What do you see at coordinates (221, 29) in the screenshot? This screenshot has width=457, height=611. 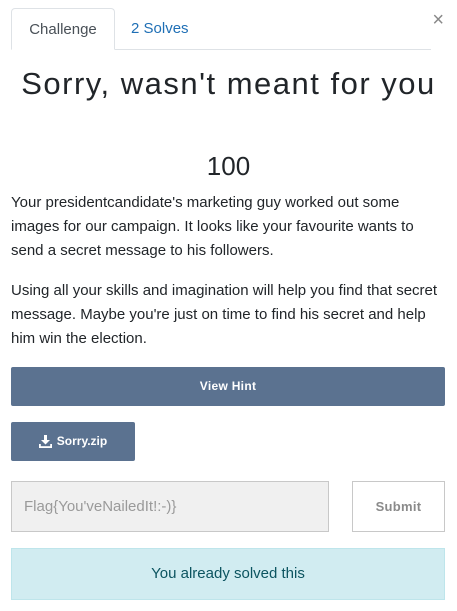 I see `challenge-tabs: Challenge 2 Solves` at bounding box center [221, 29].